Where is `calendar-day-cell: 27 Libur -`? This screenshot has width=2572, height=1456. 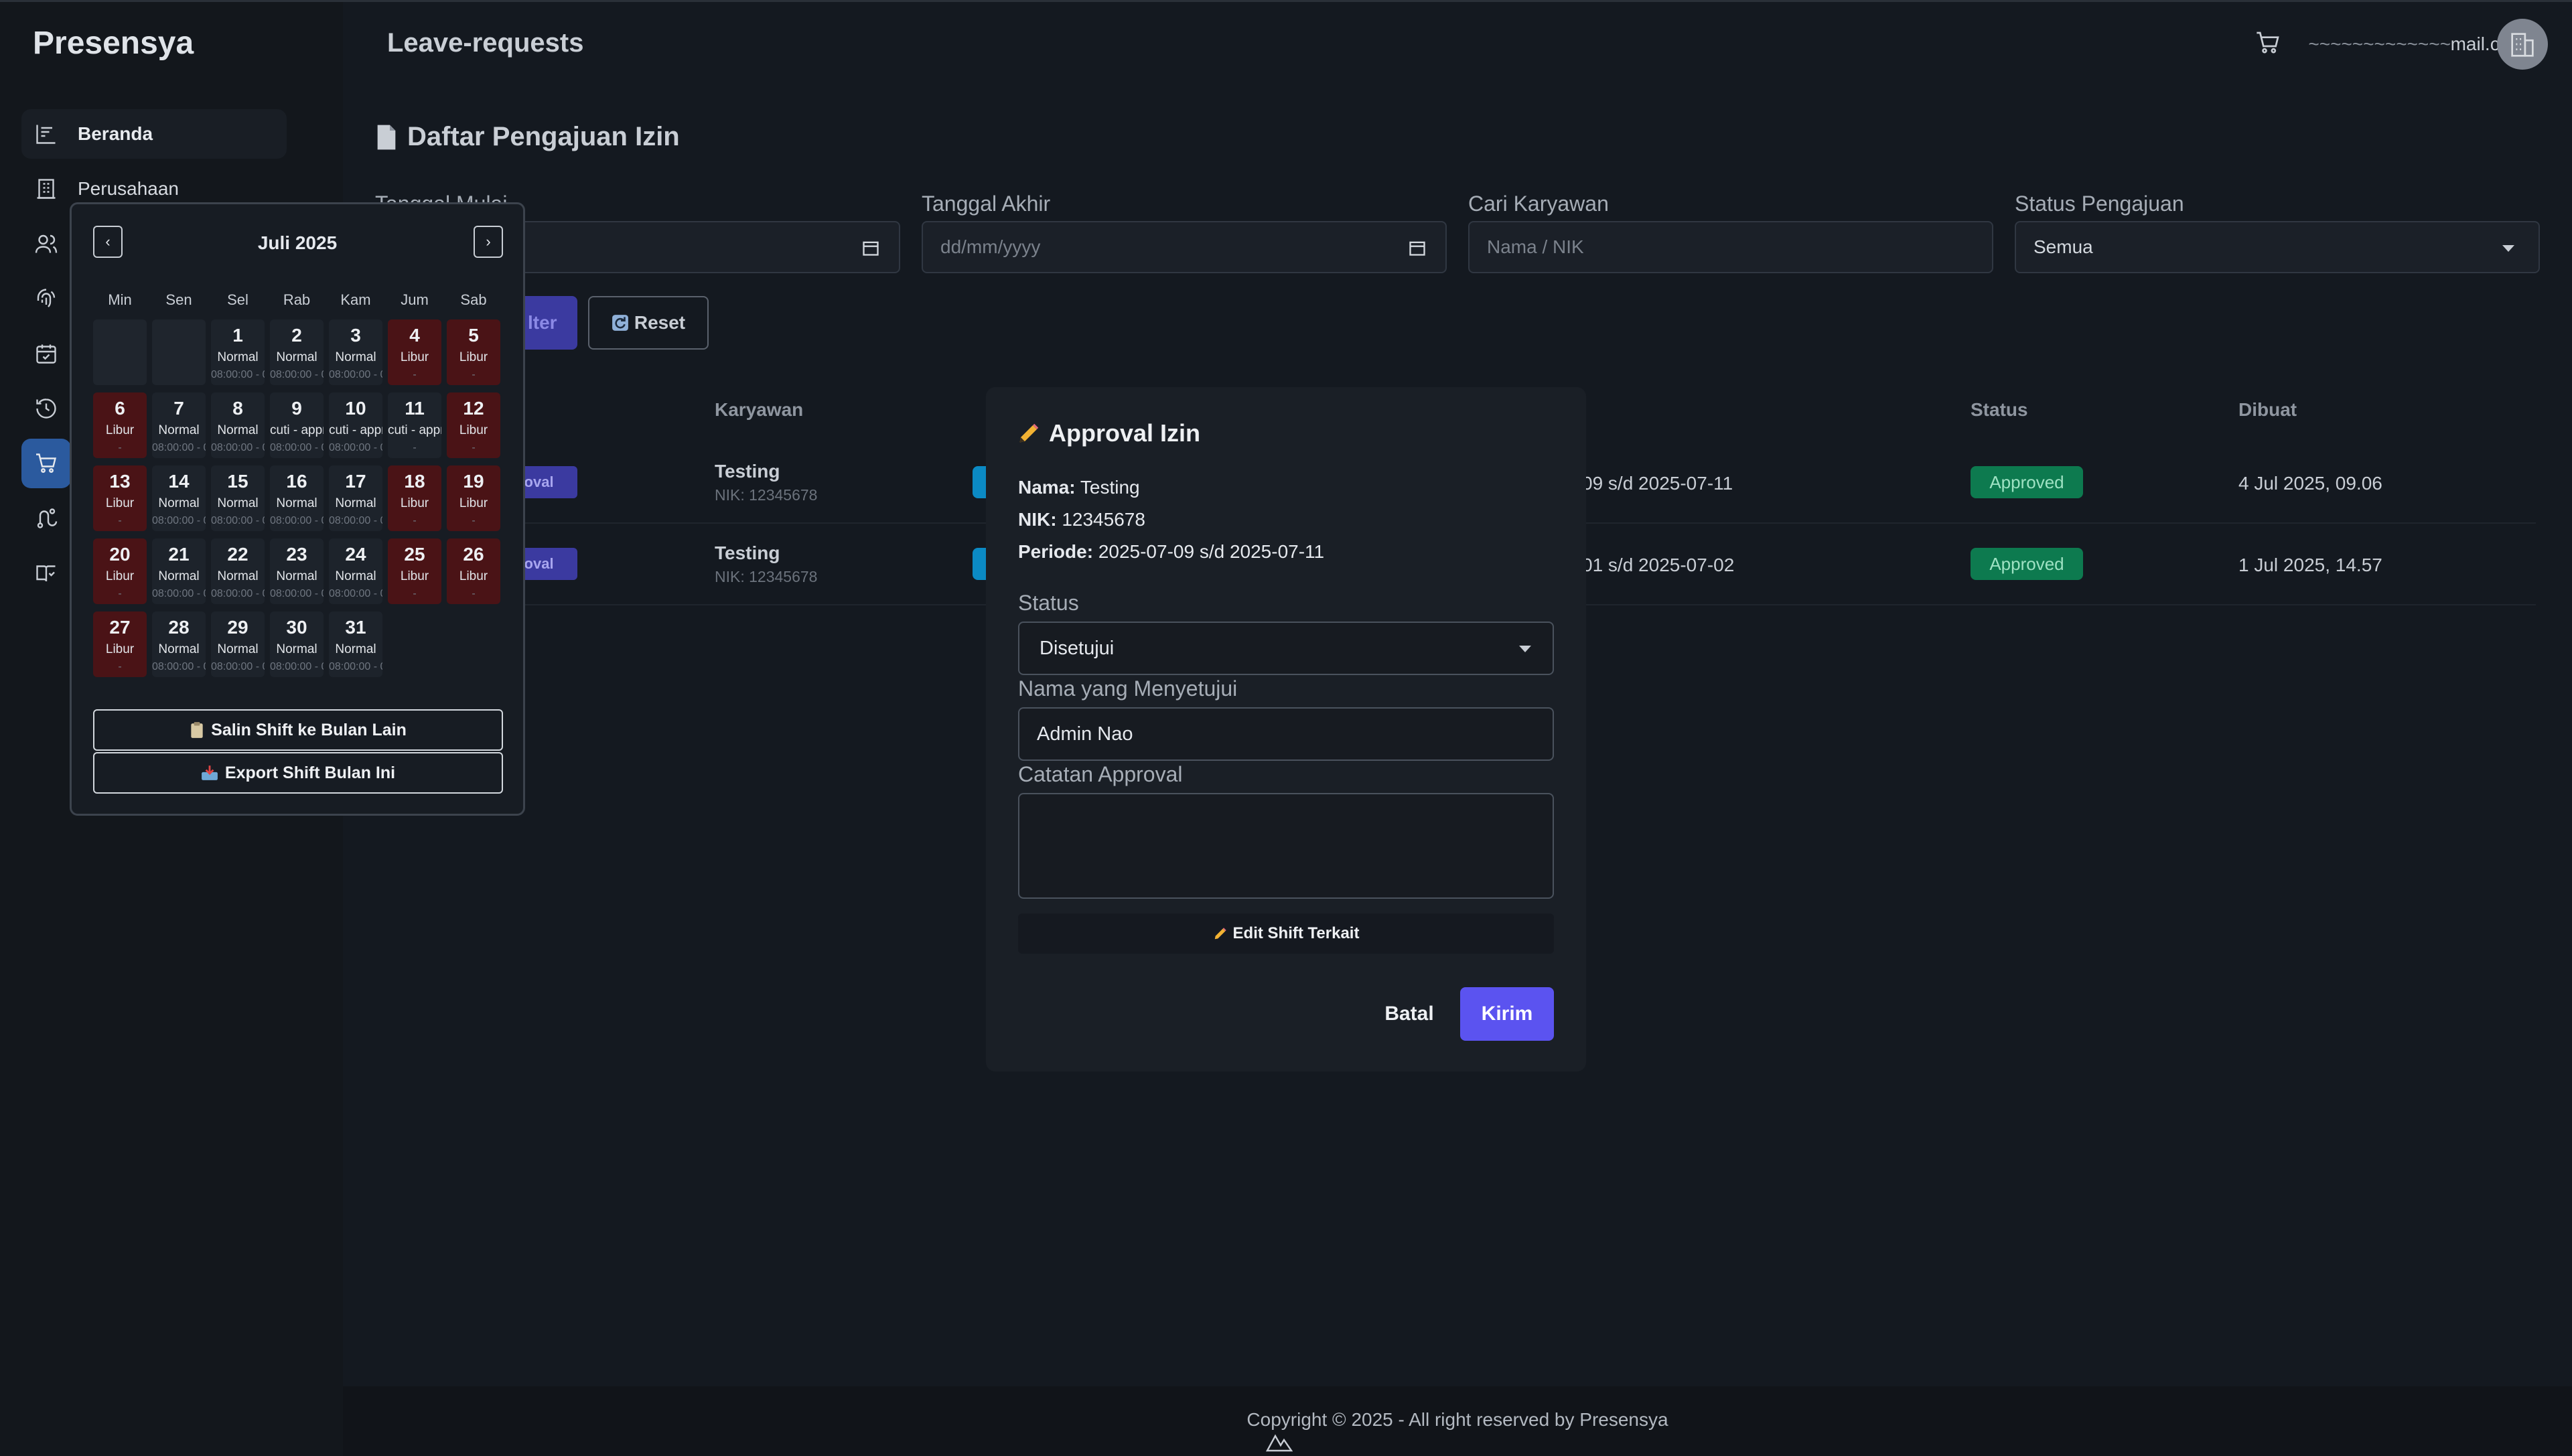
calendar-day-cell: 27 Libur - is located at coordinates (120, 644).